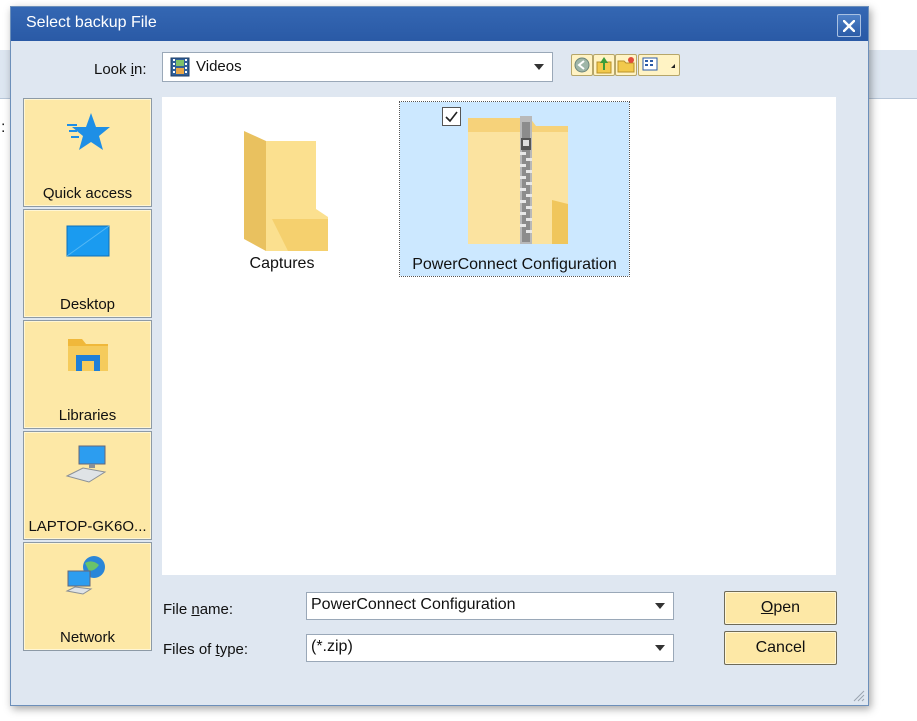 Image resolution: width=917 pixels, height=721 pixels. I want to click on up-folder-icon, so click(604, 65).